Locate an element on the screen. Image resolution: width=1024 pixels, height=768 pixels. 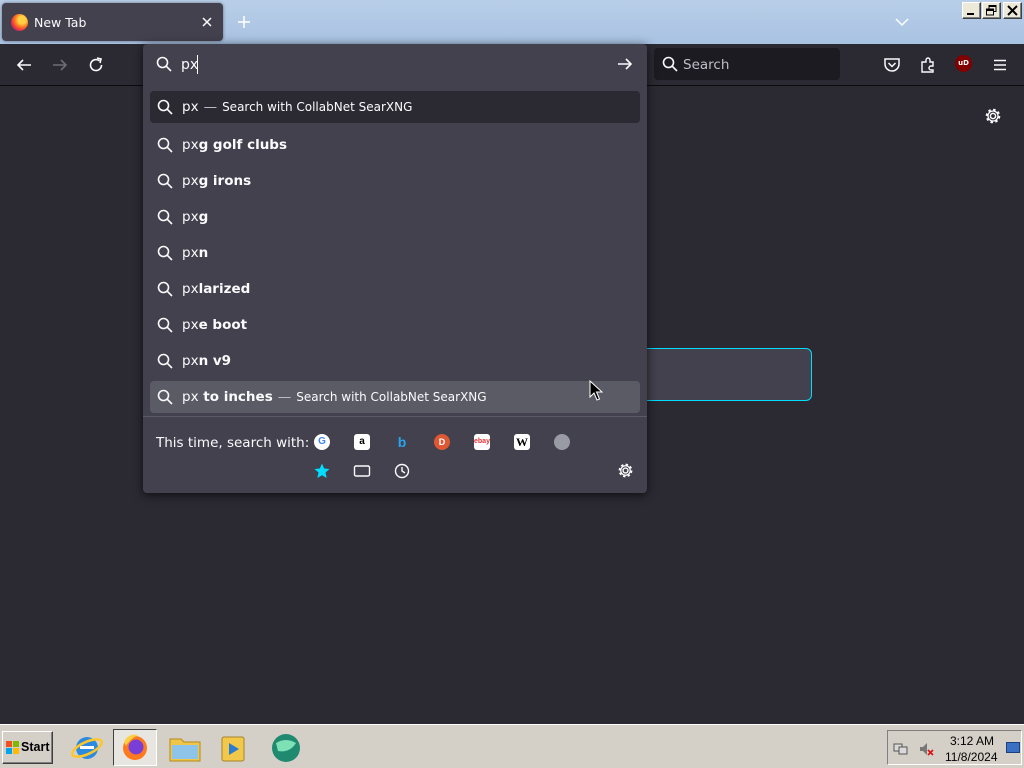
suggestion-completion: n is located at coordinates (203, 253).